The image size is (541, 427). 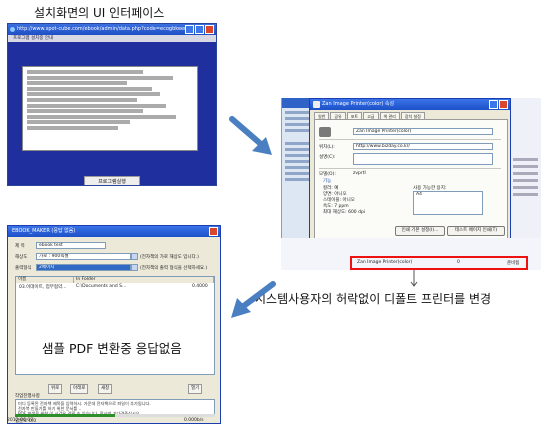 What do you see at coordinates (189, 29) in the screenshot?
I see `minimize-button` at bounding box center [189, 29].